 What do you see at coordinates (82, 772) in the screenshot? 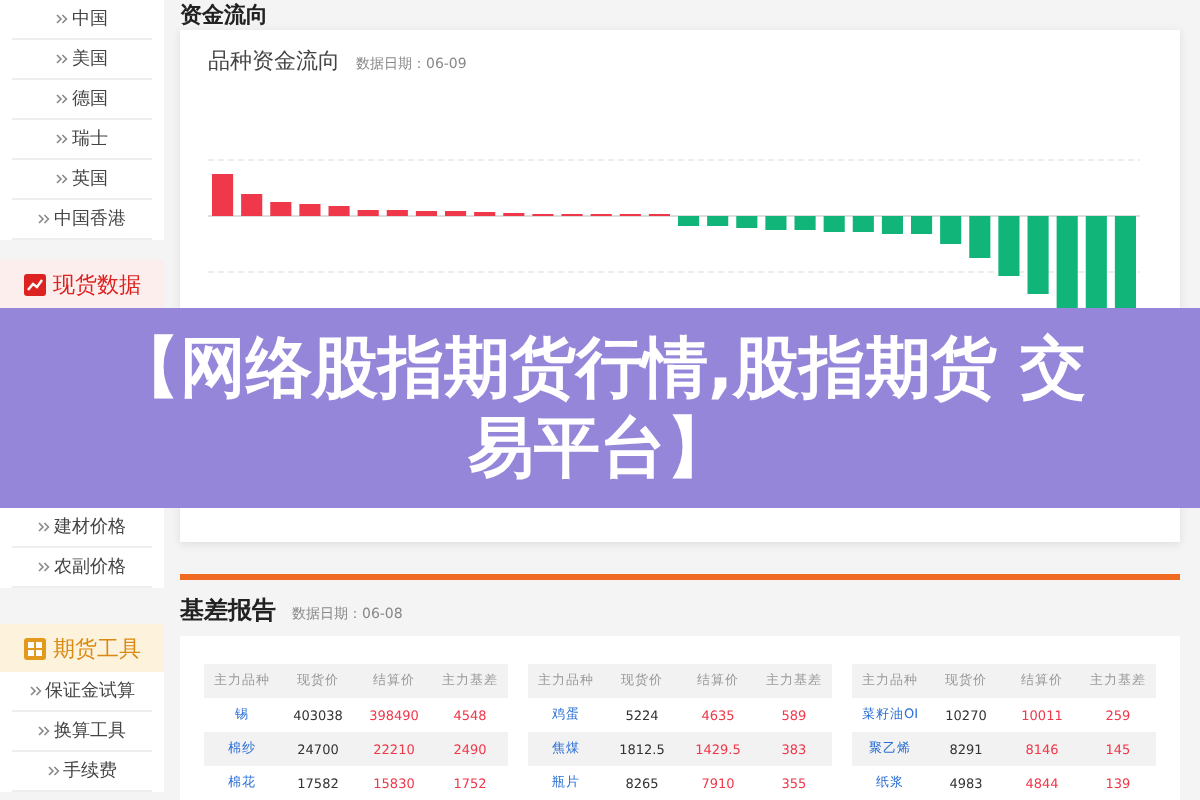
I see `sidebar-link: 手续费` at bounding box center [82, 772].